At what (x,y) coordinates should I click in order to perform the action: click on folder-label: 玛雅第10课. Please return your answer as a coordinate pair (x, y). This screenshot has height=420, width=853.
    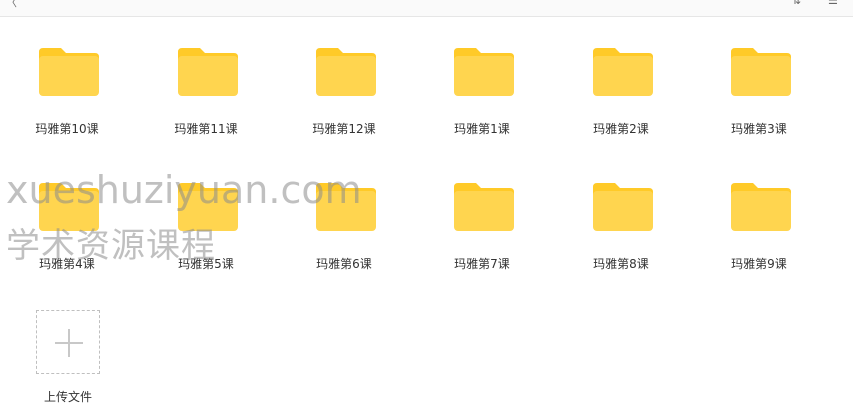
    Looking at the image, I should click on (67, 129).